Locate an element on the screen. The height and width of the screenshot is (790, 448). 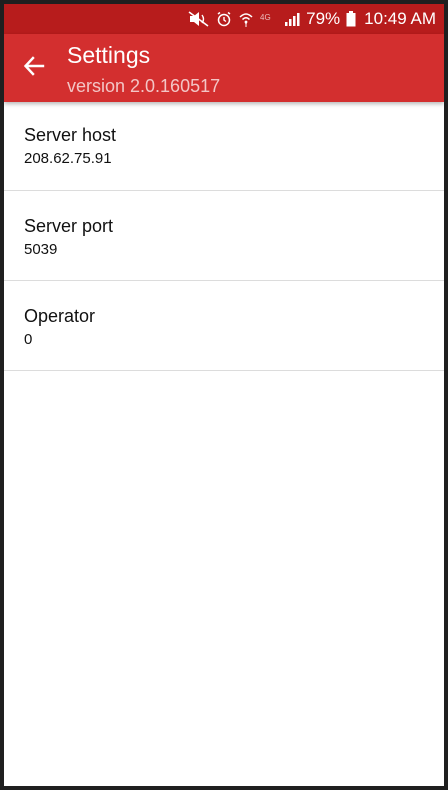
alarm-icon is located at coordinates (224, 19).